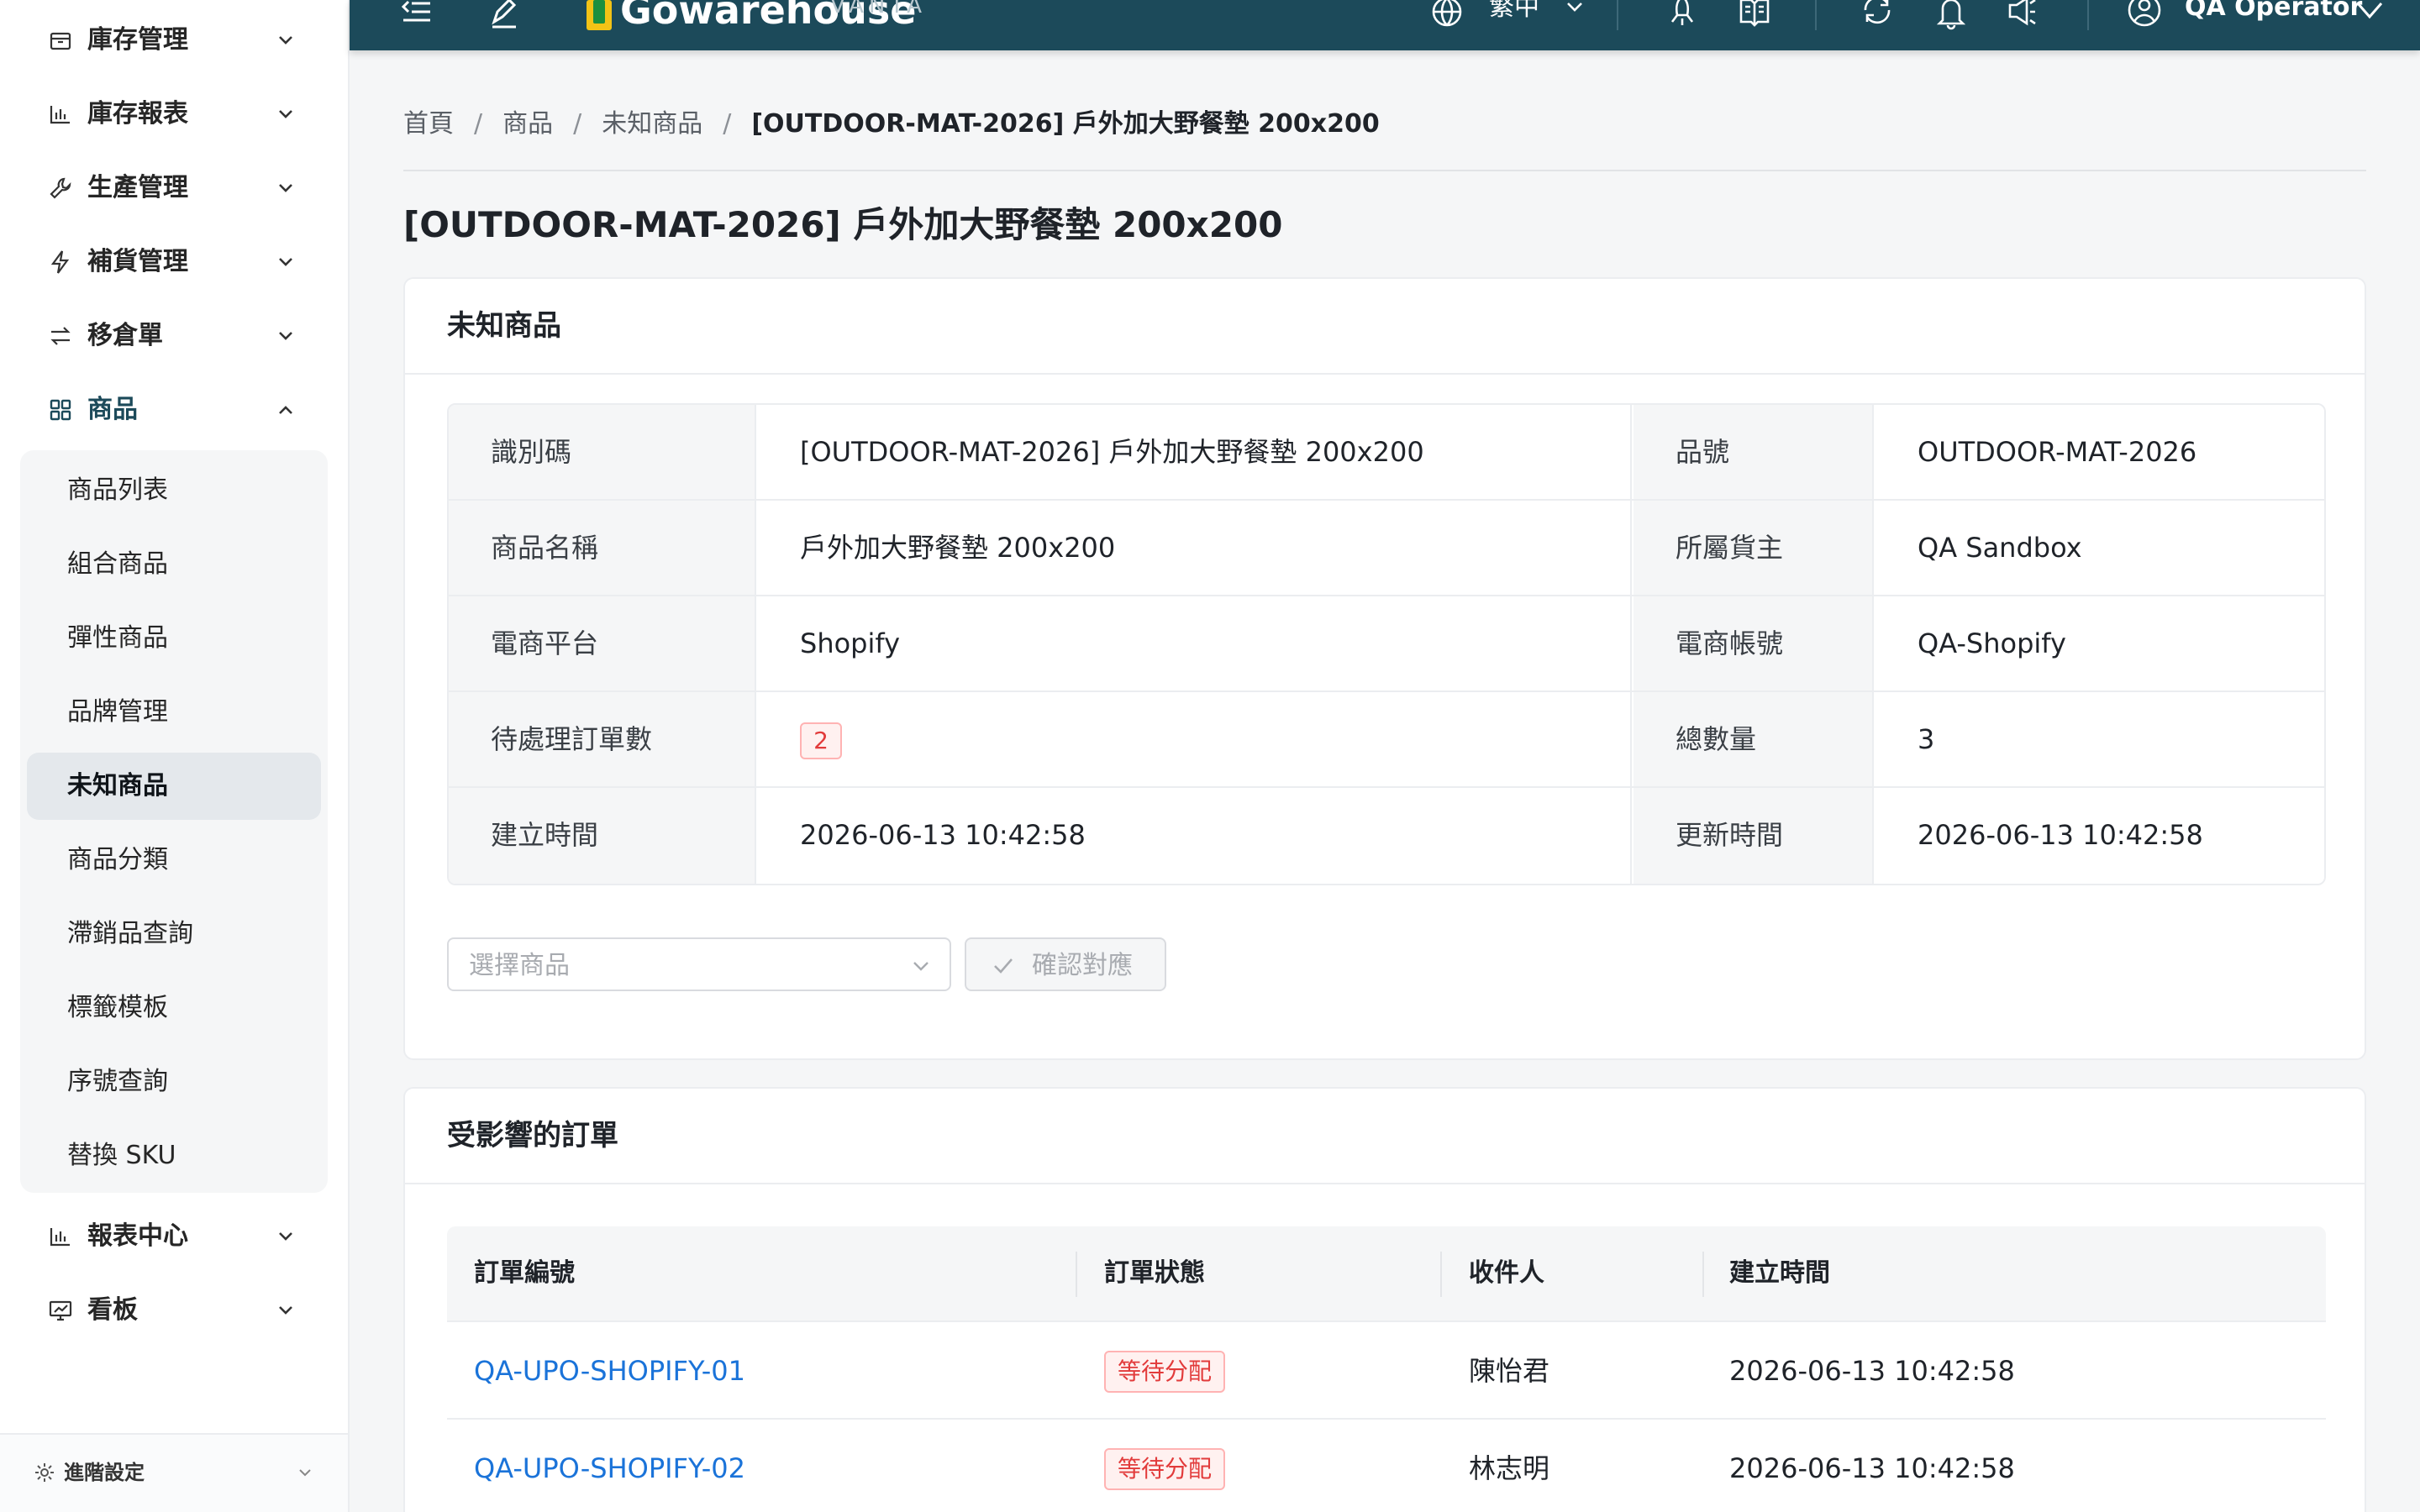 The width and height of the screenshot is (2420, 1512). What do you see at coordinates (428, 124) in the screenshot?
I see `breadcrumb-home: 首頁` at bounding box center [428, 124].